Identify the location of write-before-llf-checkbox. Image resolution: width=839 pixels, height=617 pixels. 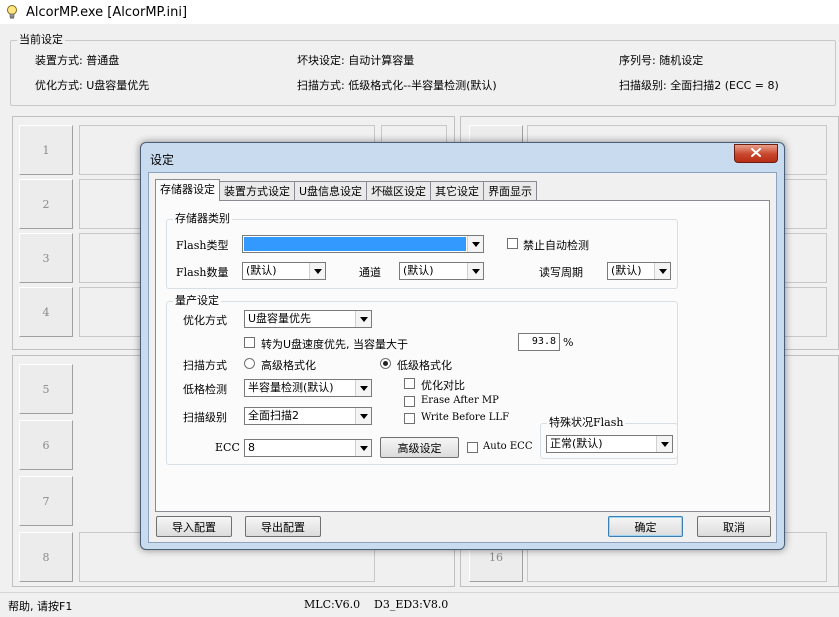
(409, 418).